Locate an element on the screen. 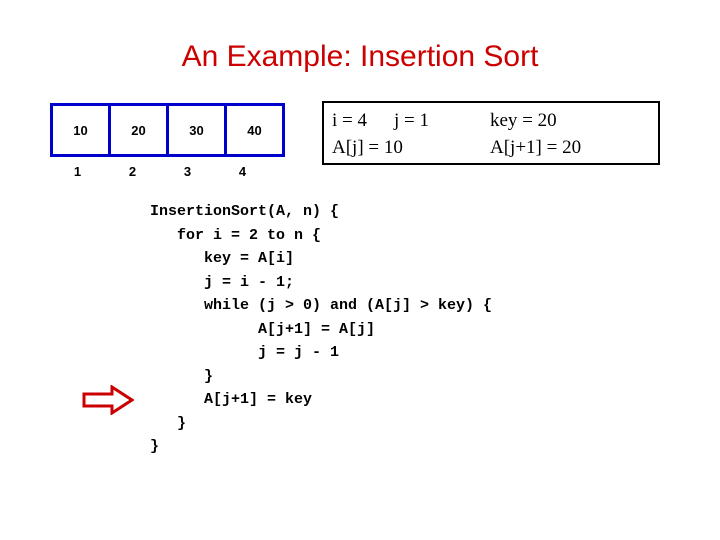 This screenshot has width=720, height=540. array-cells-table: 10 20 30 40 is located at coordinates (167, 130).